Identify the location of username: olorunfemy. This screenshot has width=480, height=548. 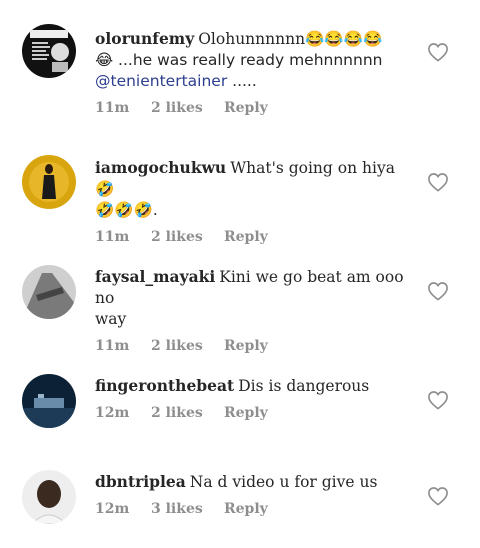
(144, 38).